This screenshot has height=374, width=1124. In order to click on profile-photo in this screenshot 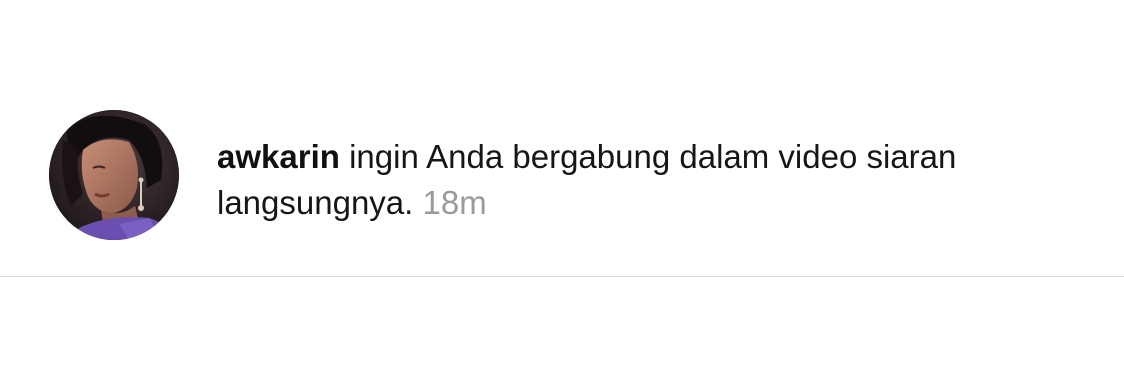, I will do `click(114, 175)`.